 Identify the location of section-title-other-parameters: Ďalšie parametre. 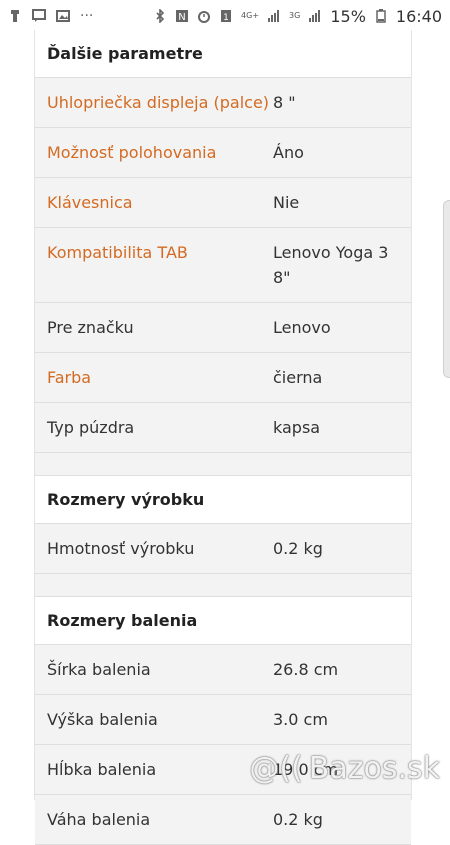
(223, 54).